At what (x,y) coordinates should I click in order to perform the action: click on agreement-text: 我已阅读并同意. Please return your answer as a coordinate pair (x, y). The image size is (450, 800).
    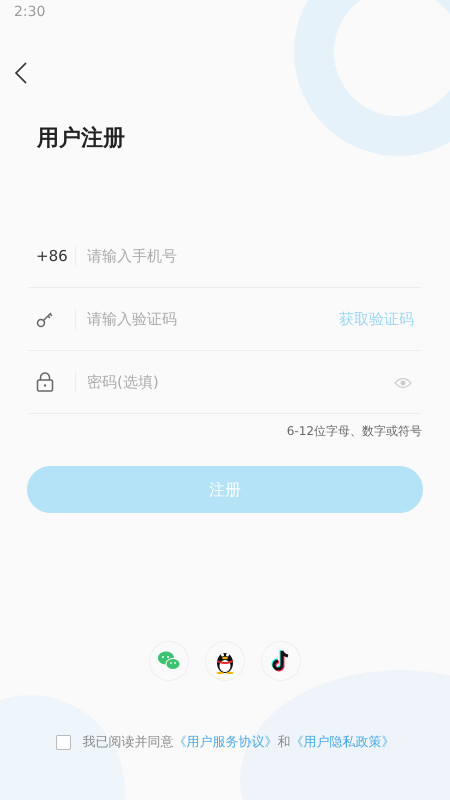
    Looking at the image, I should click on (128, 742).